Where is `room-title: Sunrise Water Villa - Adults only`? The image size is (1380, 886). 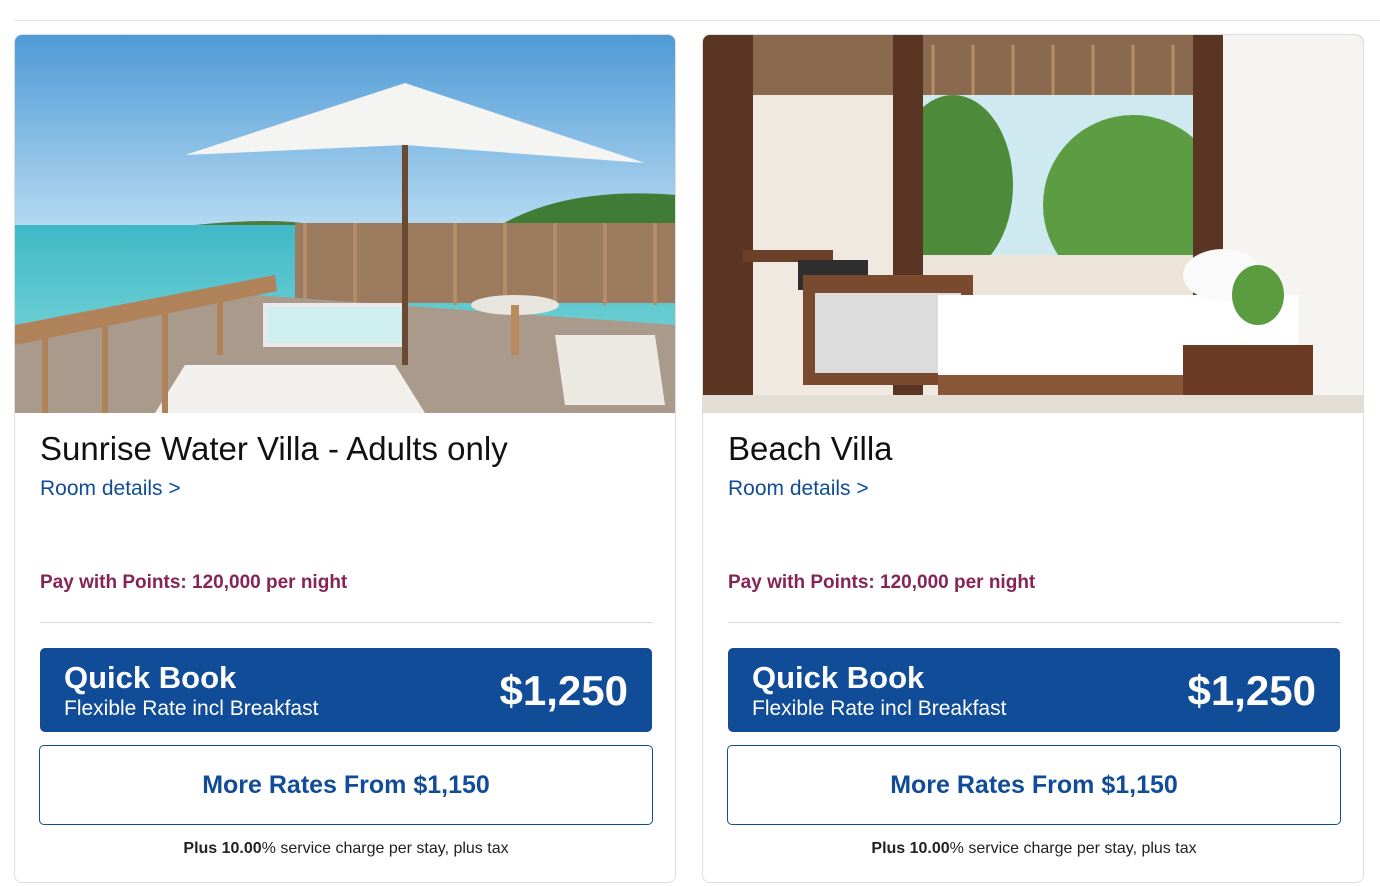 room-title: Sunrise Water Villa - Adults only is located at coordinates (274, 448).